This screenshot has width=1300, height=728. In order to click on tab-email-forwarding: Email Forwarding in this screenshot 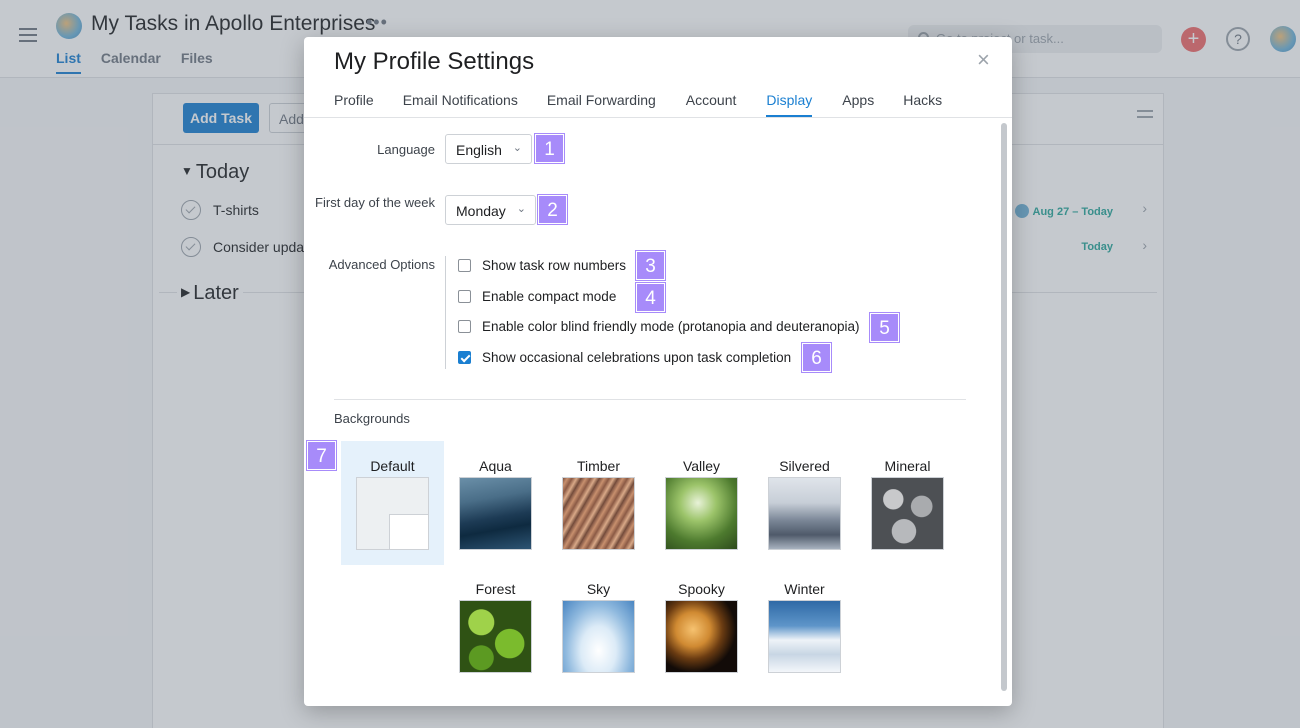, I will do `click(601, 104)`.